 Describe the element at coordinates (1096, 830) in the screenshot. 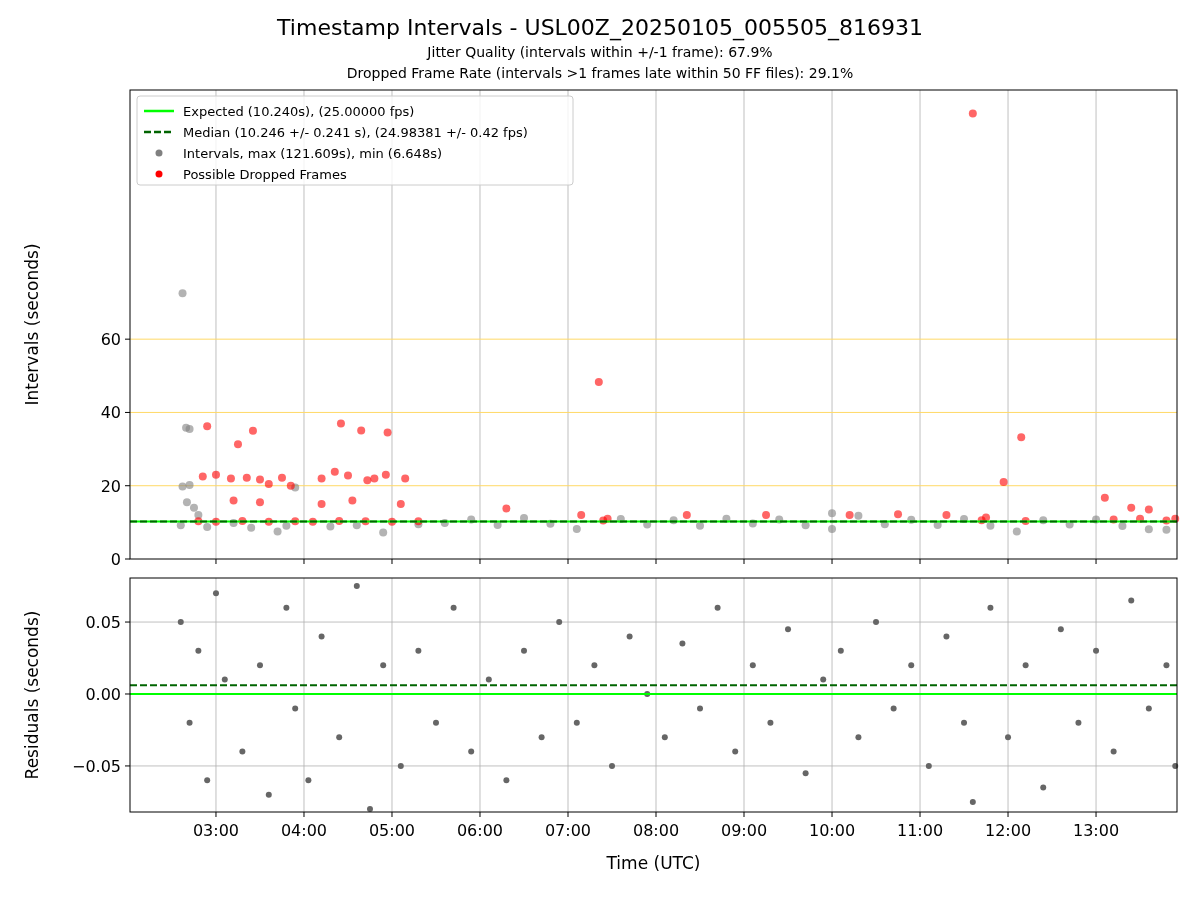

I see `x-tick-label: 13:00` at that location.